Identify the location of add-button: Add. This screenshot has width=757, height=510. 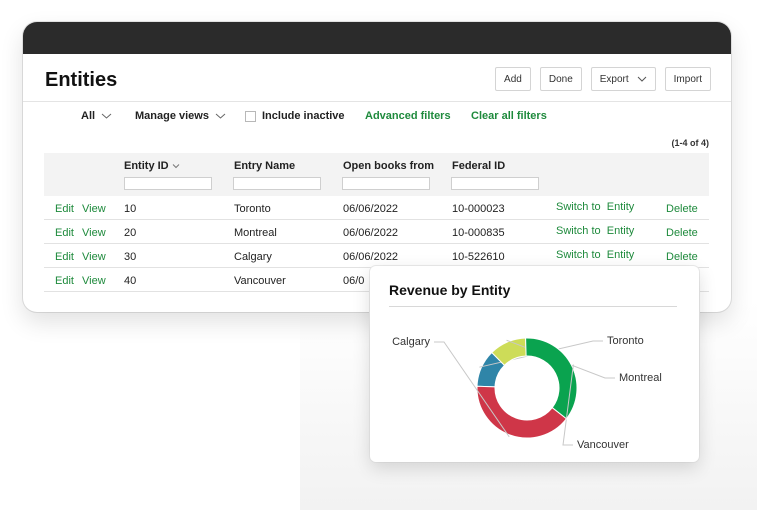
(513, 79).